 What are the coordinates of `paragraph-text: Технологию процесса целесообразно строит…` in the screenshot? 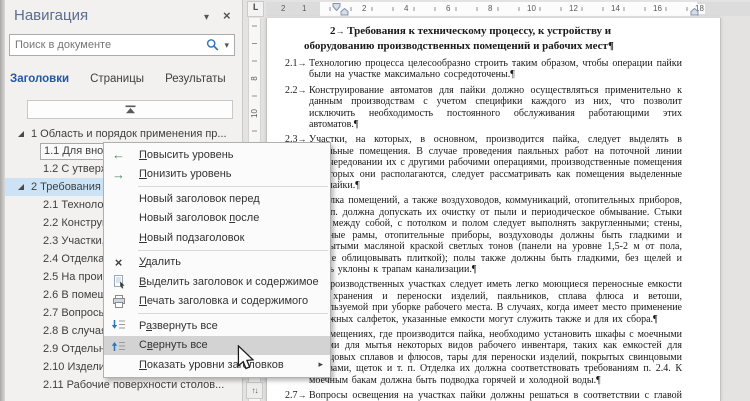 It's located at (495, 69).